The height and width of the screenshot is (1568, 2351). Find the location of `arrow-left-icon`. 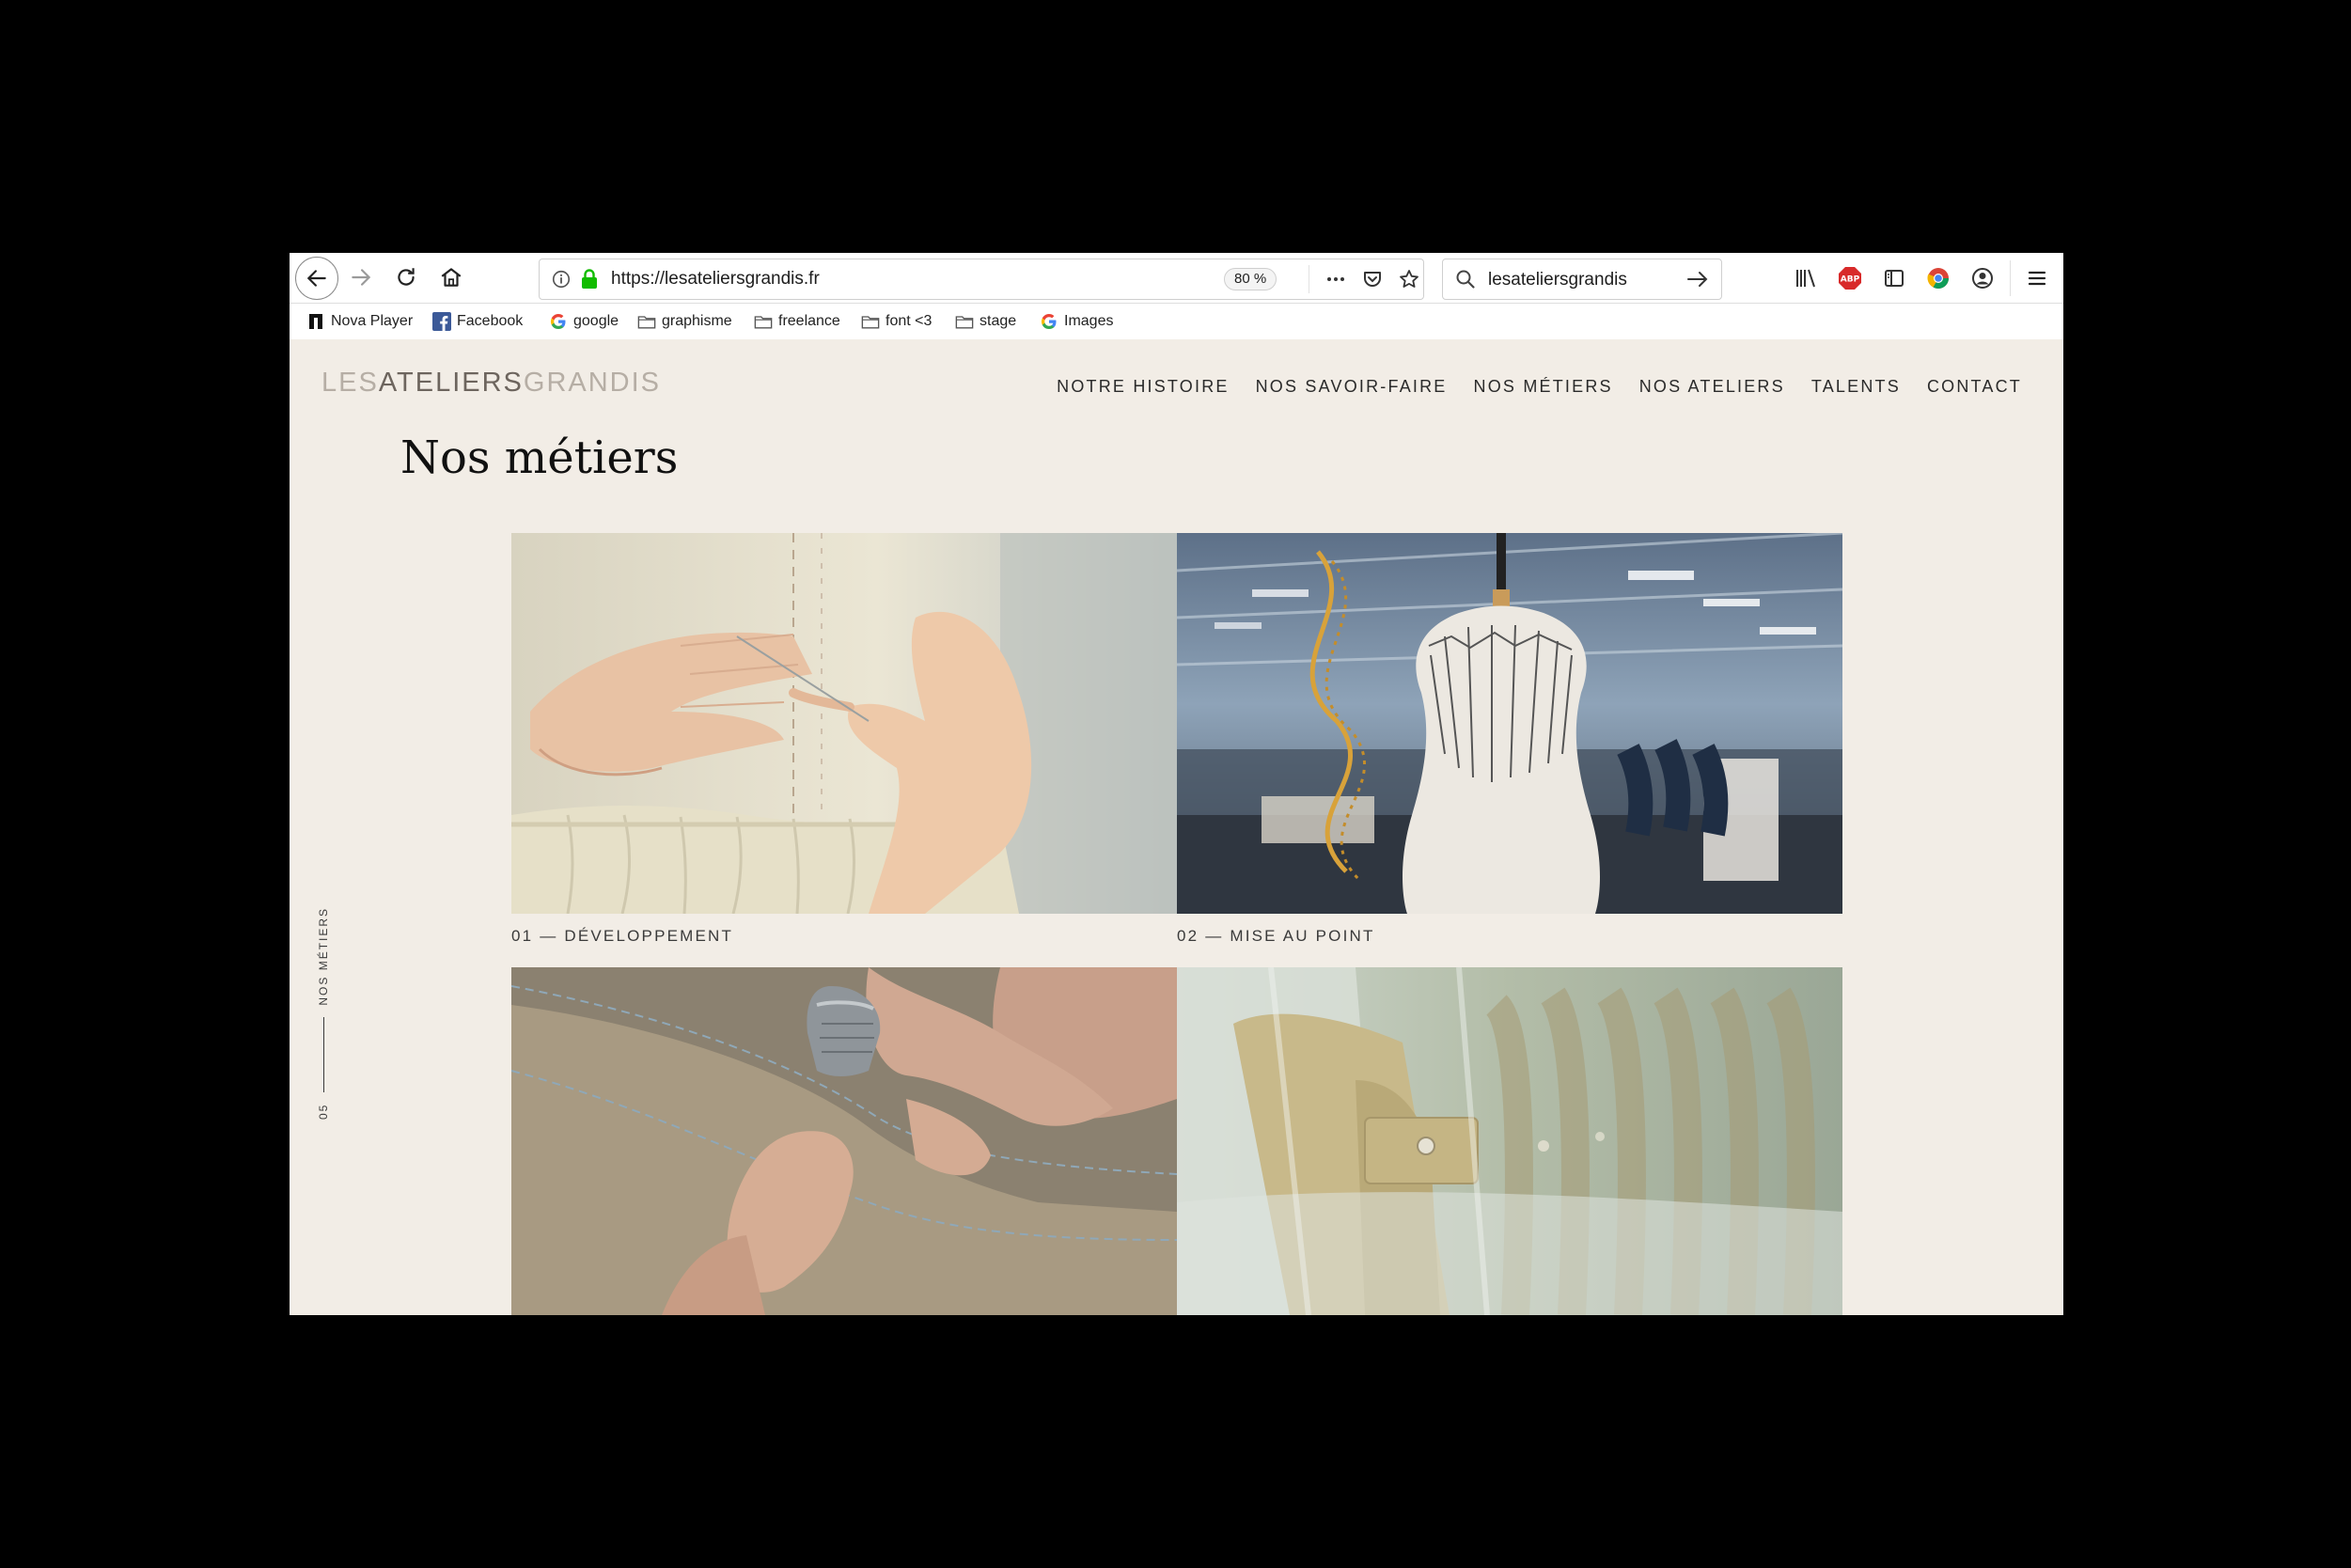

arrow-left-icon is located at coordinates (316, 278).